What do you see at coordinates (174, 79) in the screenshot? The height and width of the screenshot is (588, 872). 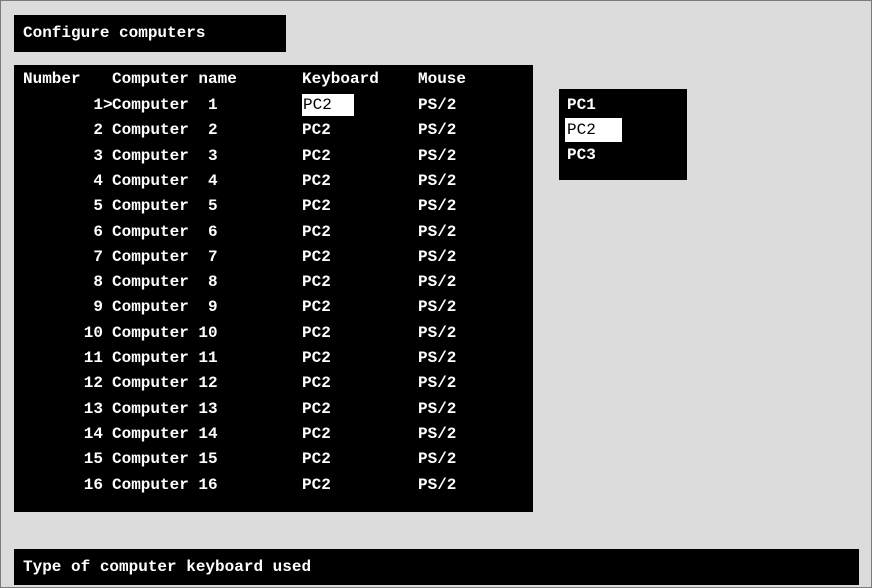 I see `header-computer-name: Computer name` at bounding box center [174, 79].